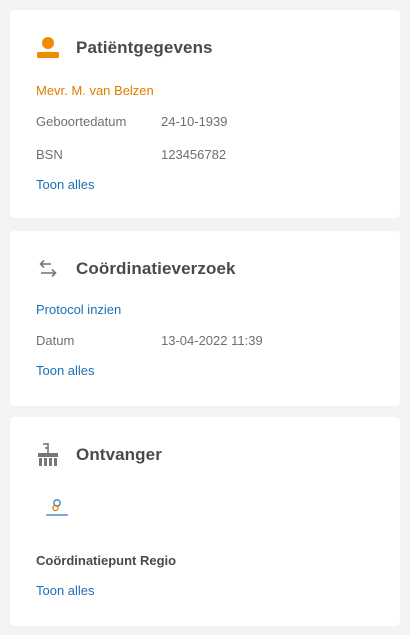 This screenshot has height=635, width=410. Describe the element at coordinates (49, 154) in the screenshot. I see `bsn-label: BSN` at that location.